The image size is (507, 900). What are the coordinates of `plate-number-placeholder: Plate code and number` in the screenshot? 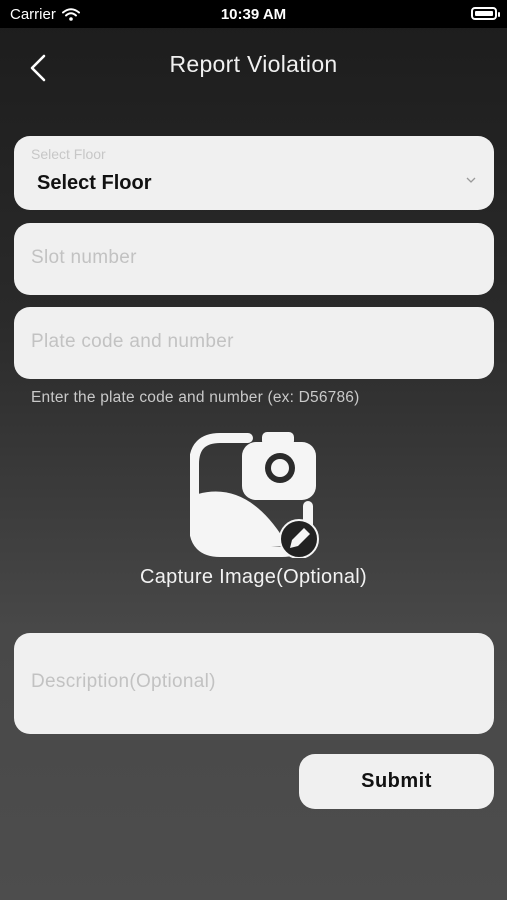 It's located at (132, 341).